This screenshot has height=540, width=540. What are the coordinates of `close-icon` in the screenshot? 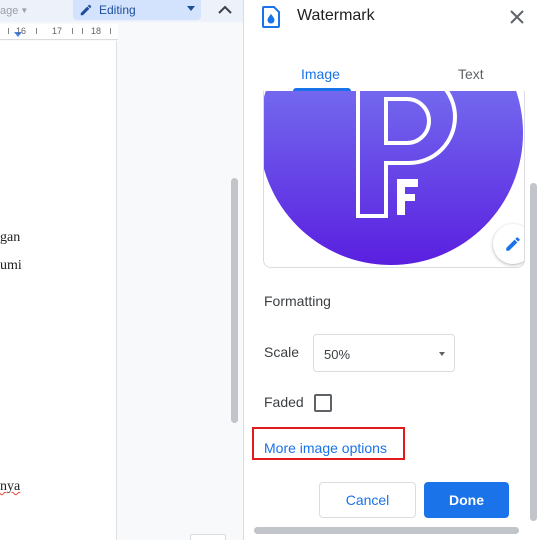 It's located at (517, 17).